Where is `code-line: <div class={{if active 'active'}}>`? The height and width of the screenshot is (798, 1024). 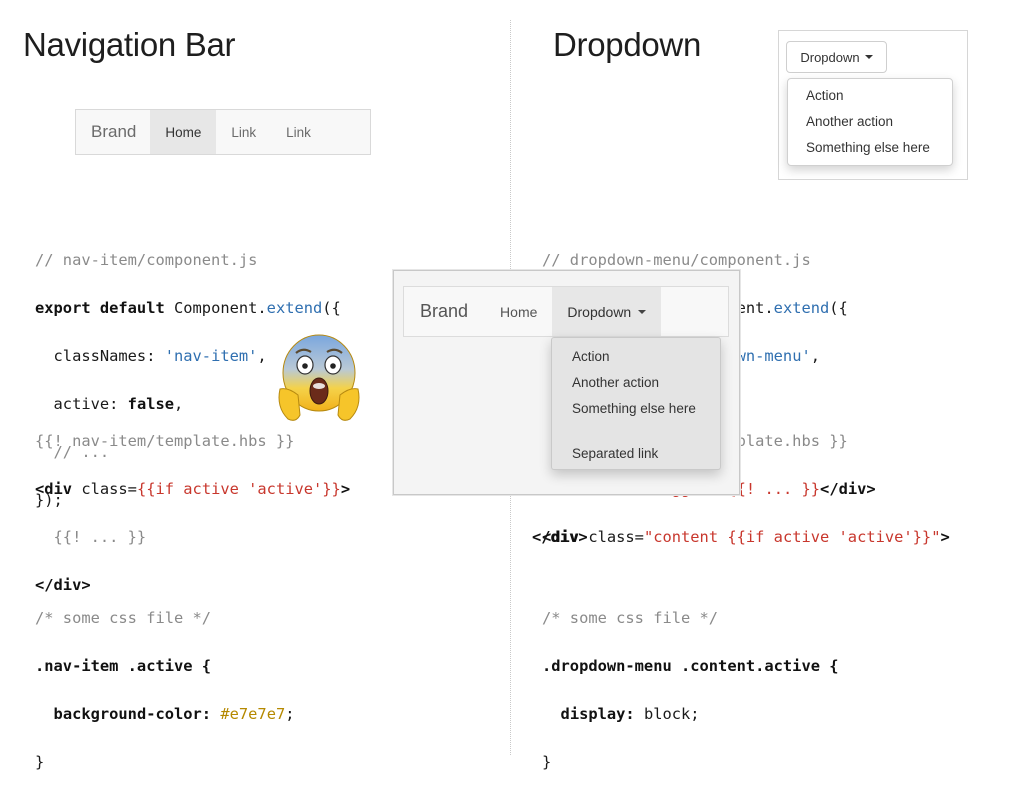 code-line: <div class={{if active 'active'}}> is located at coordinates (193, 489).